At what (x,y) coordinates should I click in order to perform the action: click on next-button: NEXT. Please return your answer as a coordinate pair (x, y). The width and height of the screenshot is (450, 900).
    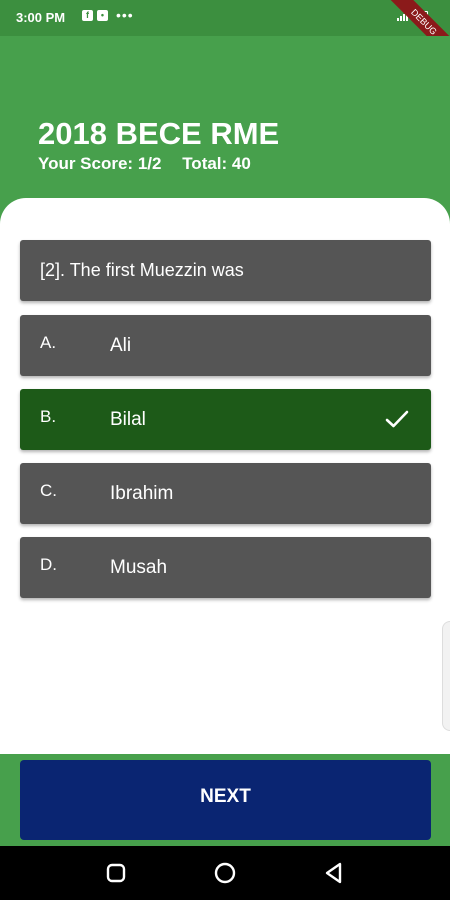
    Looking at the image, I should click on (225, 800).